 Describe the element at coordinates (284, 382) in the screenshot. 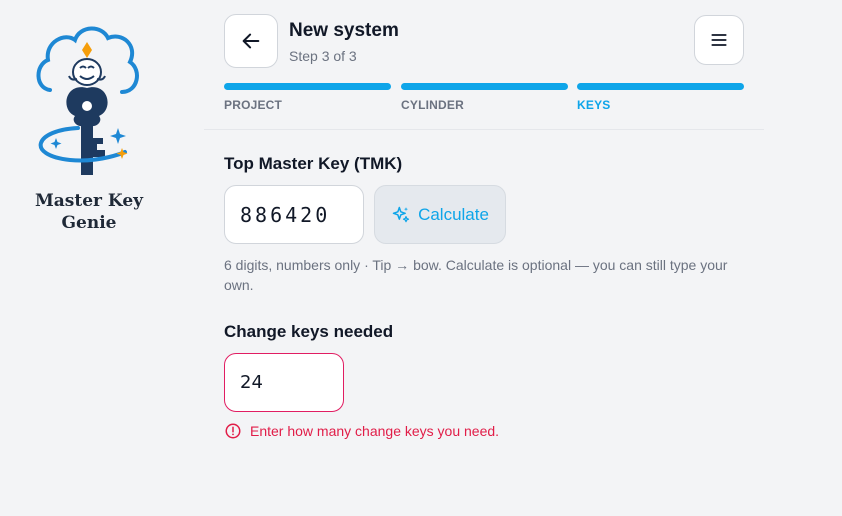

I see `change-keys-input: 24` at that location.